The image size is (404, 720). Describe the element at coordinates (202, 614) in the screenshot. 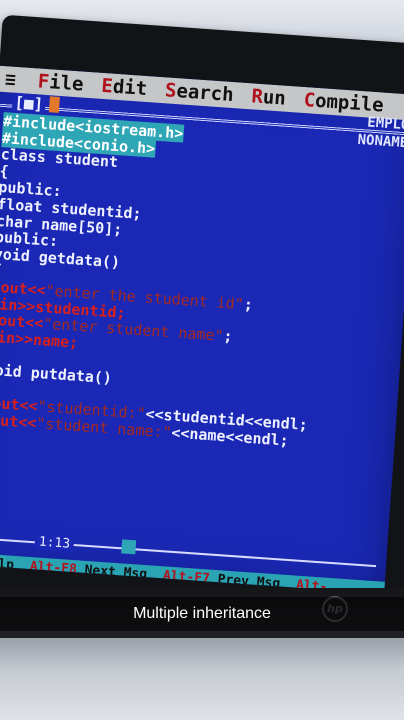

I see `video-caption: Multiple inheritance` at that location.